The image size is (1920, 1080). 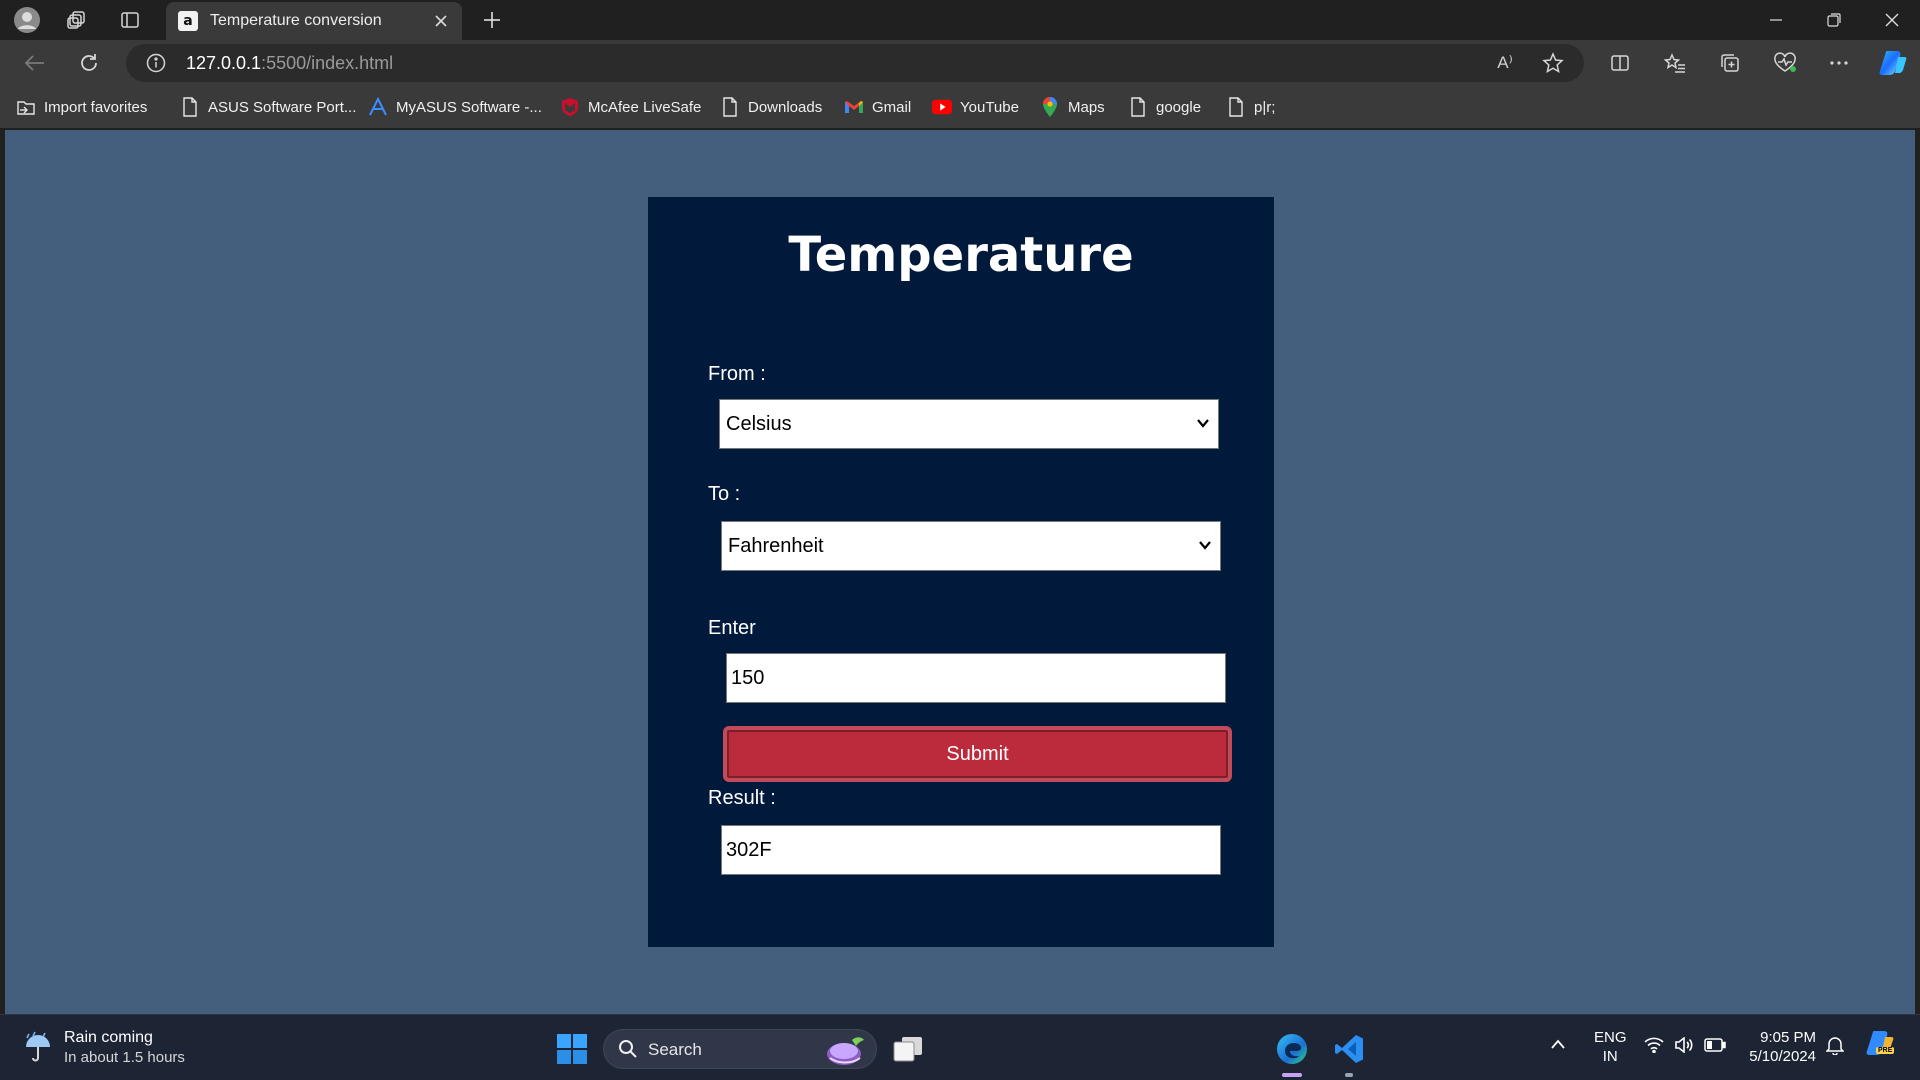 I want to click on temperature-input-value: 150, so click(x=748, y=677).